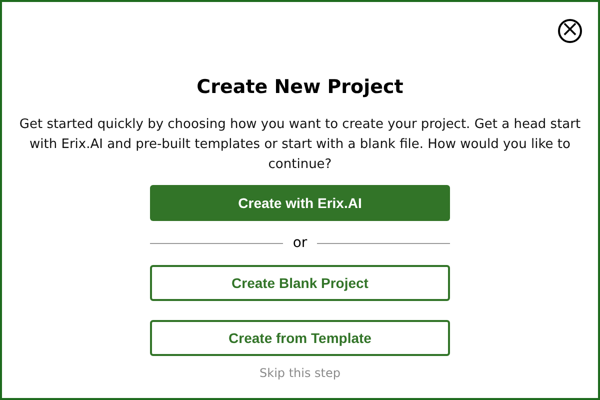 The width and height of the screenshot is (600, 400). Describe the element at coordinates (300, 373) in the screenshot. I see `skip-link: Skip this step` at that location.